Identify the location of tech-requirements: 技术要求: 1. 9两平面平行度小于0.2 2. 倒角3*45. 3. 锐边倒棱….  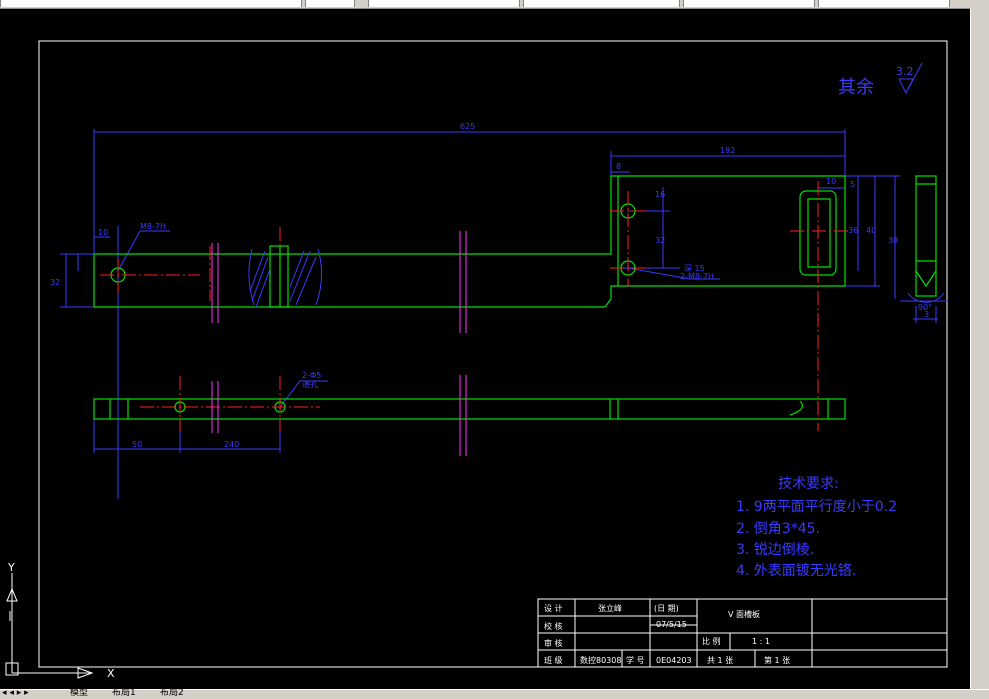
(816, 527).